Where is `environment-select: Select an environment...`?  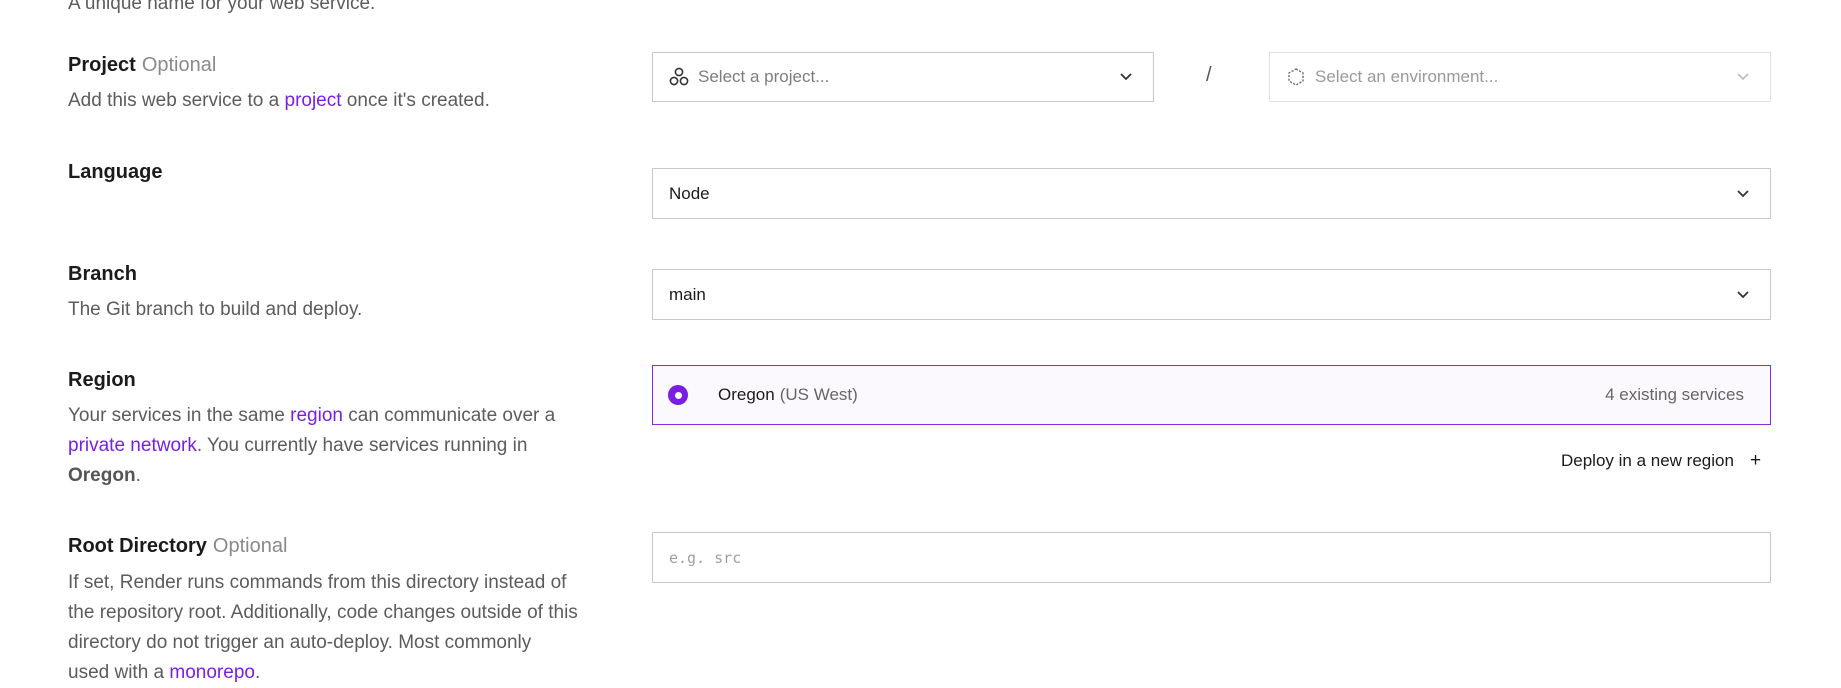
environment-select: Select an environment... is located at coordinates (1520, 77).